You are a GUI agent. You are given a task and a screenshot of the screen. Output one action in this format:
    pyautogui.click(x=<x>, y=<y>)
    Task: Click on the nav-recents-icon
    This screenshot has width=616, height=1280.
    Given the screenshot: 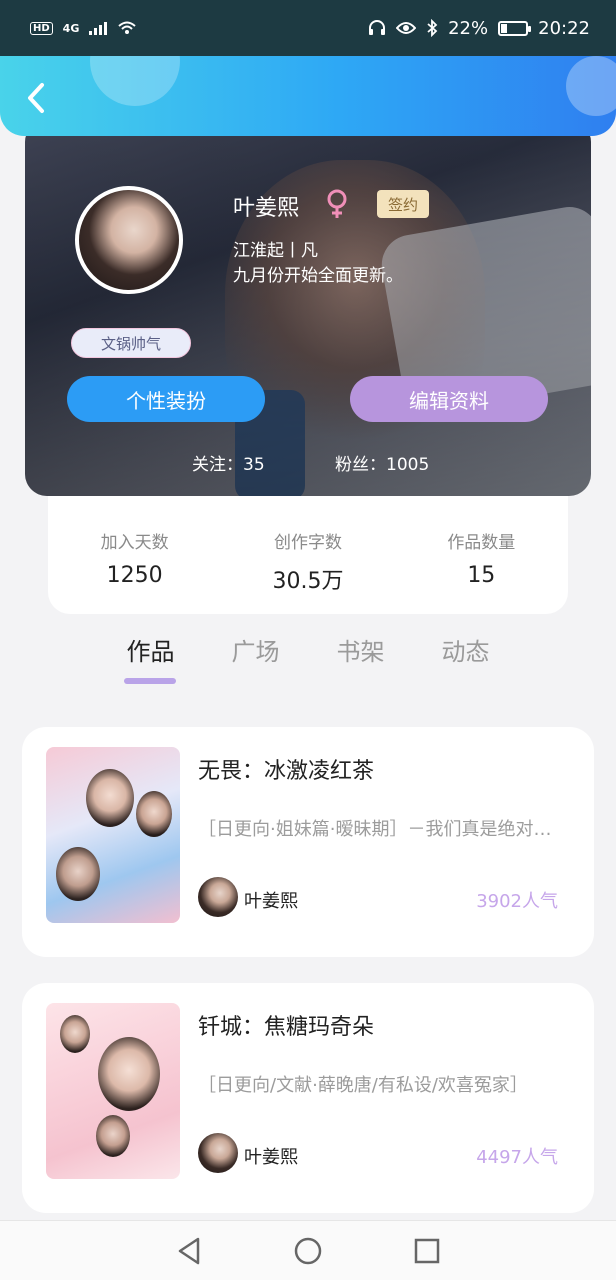 What is the action you would take?
    pyautogui.click(x=427, y=1251)
    